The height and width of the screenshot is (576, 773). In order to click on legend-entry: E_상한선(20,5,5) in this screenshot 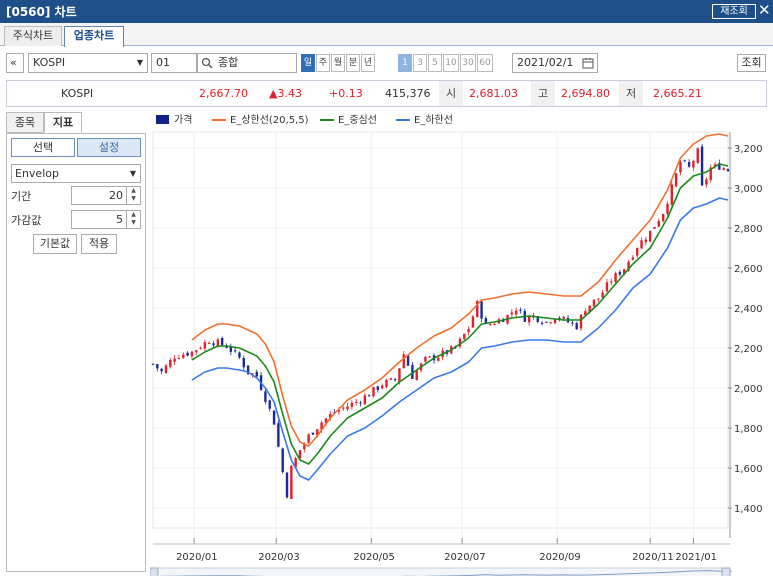, I will do `click(269, 120)`.